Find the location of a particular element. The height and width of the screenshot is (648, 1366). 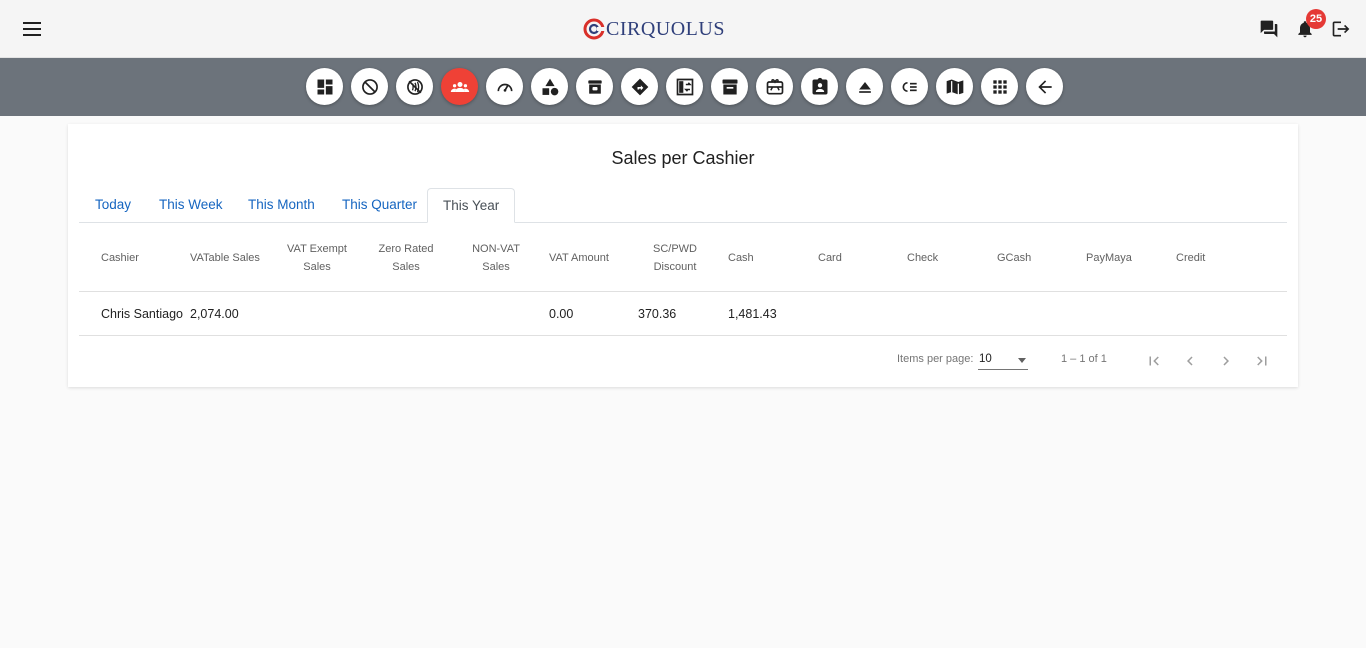

page-title: Sales per Cashier is located at coordinates (683, 158).